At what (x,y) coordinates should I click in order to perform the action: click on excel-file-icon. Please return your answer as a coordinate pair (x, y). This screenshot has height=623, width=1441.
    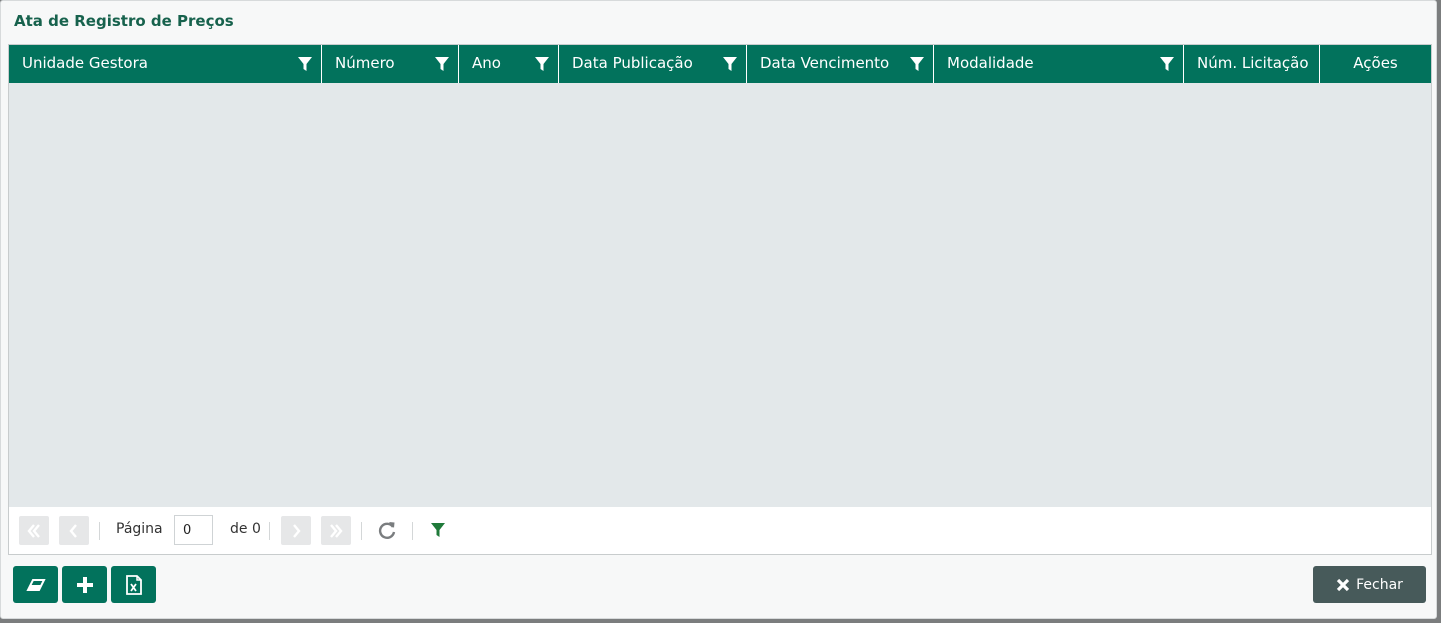
    Looking at the image, I should click on (133, 584).